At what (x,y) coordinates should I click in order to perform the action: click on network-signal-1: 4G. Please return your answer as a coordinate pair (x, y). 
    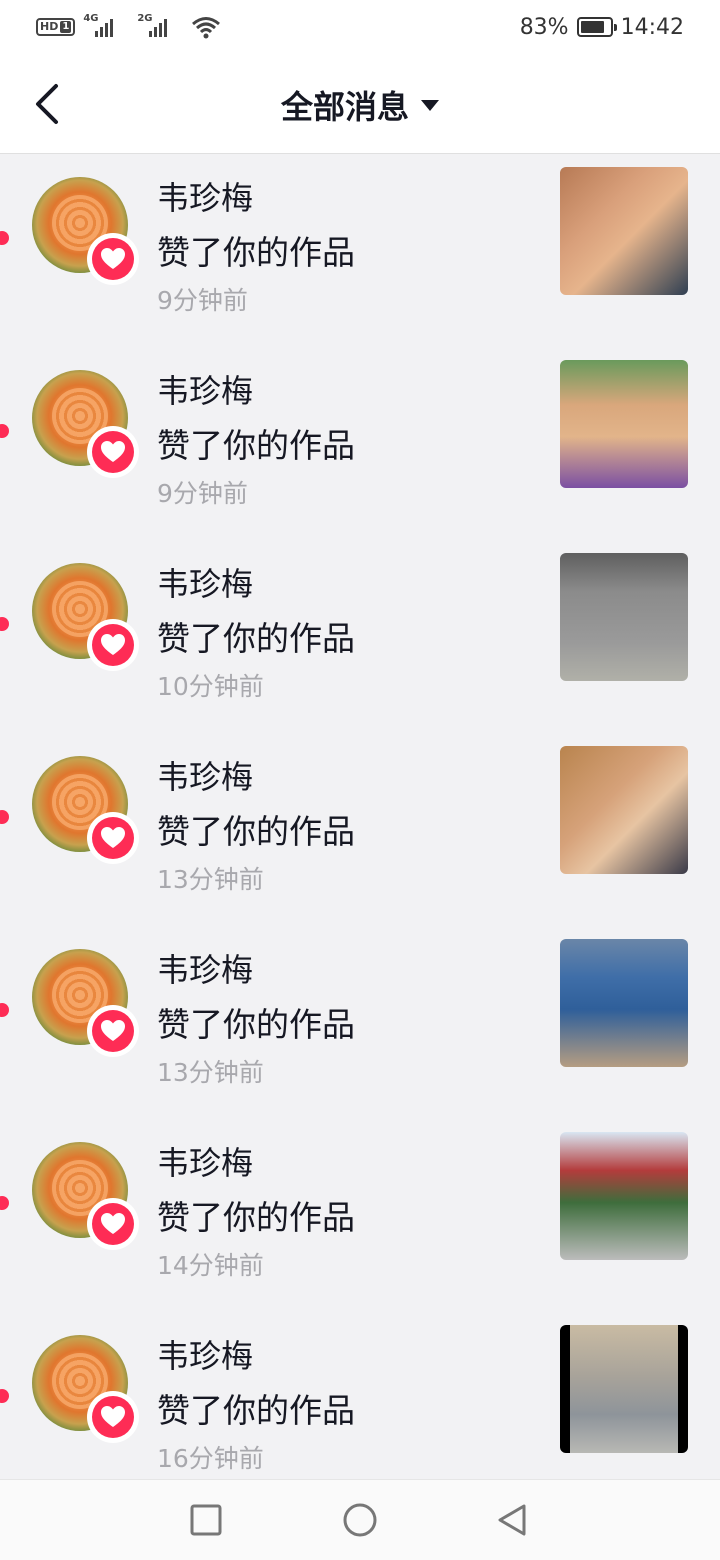
    Looking at the image, I should click on (106, 27).